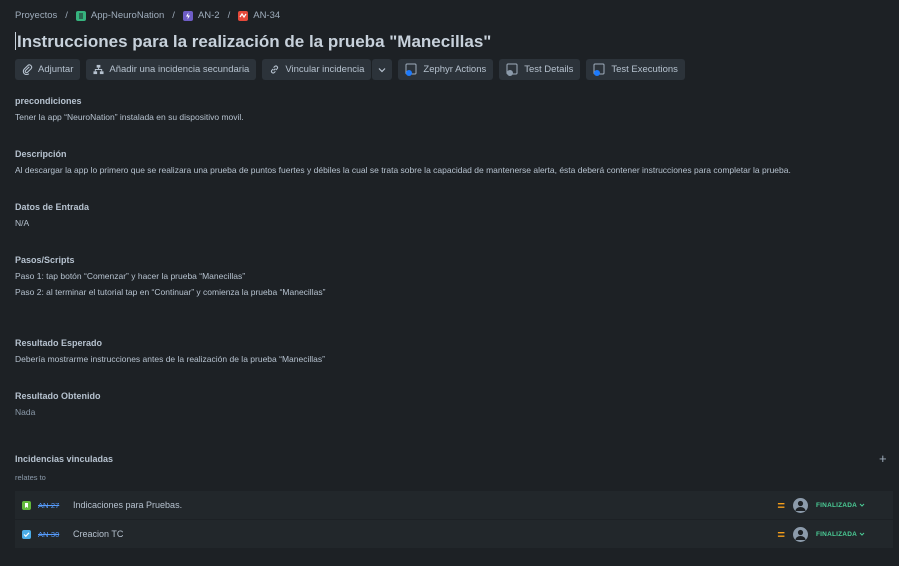 This screenshot has width=899, height=566. Describe the element at coordinates (127, 505) in the screenshot. I see `linked-issue-summary: Indicaciones para Pruebas.` at that location.